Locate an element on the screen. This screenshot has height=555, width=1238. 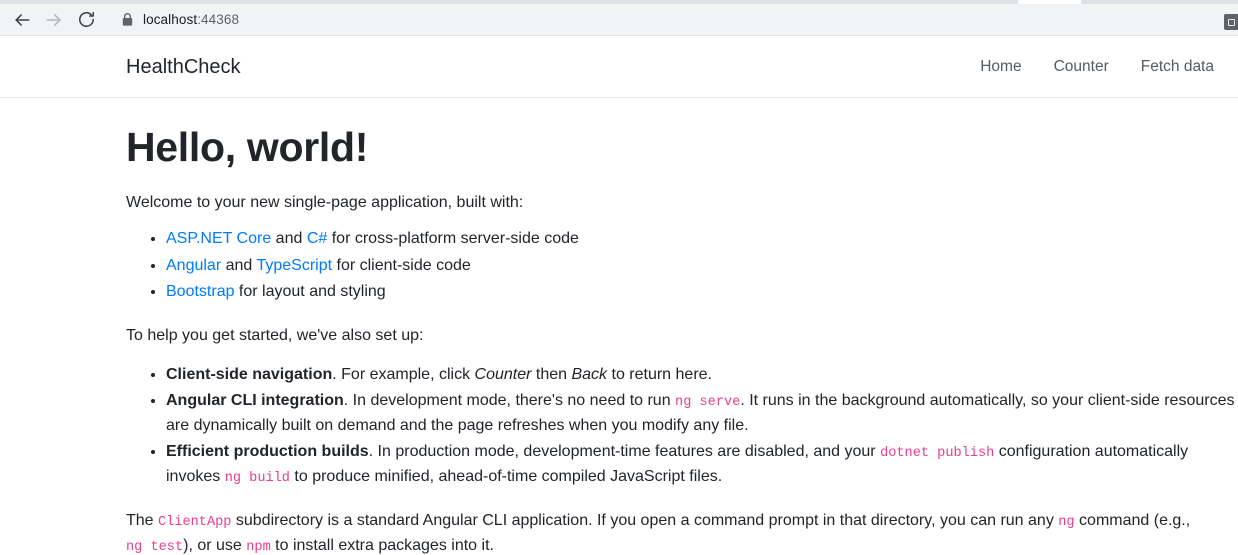
extension-icon-glyph is located at coordinates (1231, 22).